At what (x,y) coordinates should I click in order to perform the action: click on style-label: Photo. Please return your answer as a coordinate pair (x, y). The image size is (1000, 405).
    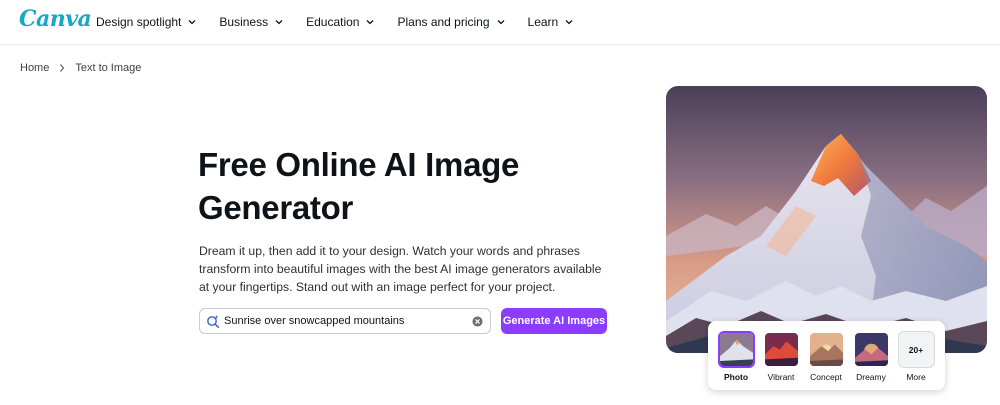
    Looking at the image, I should click on (736, 377).